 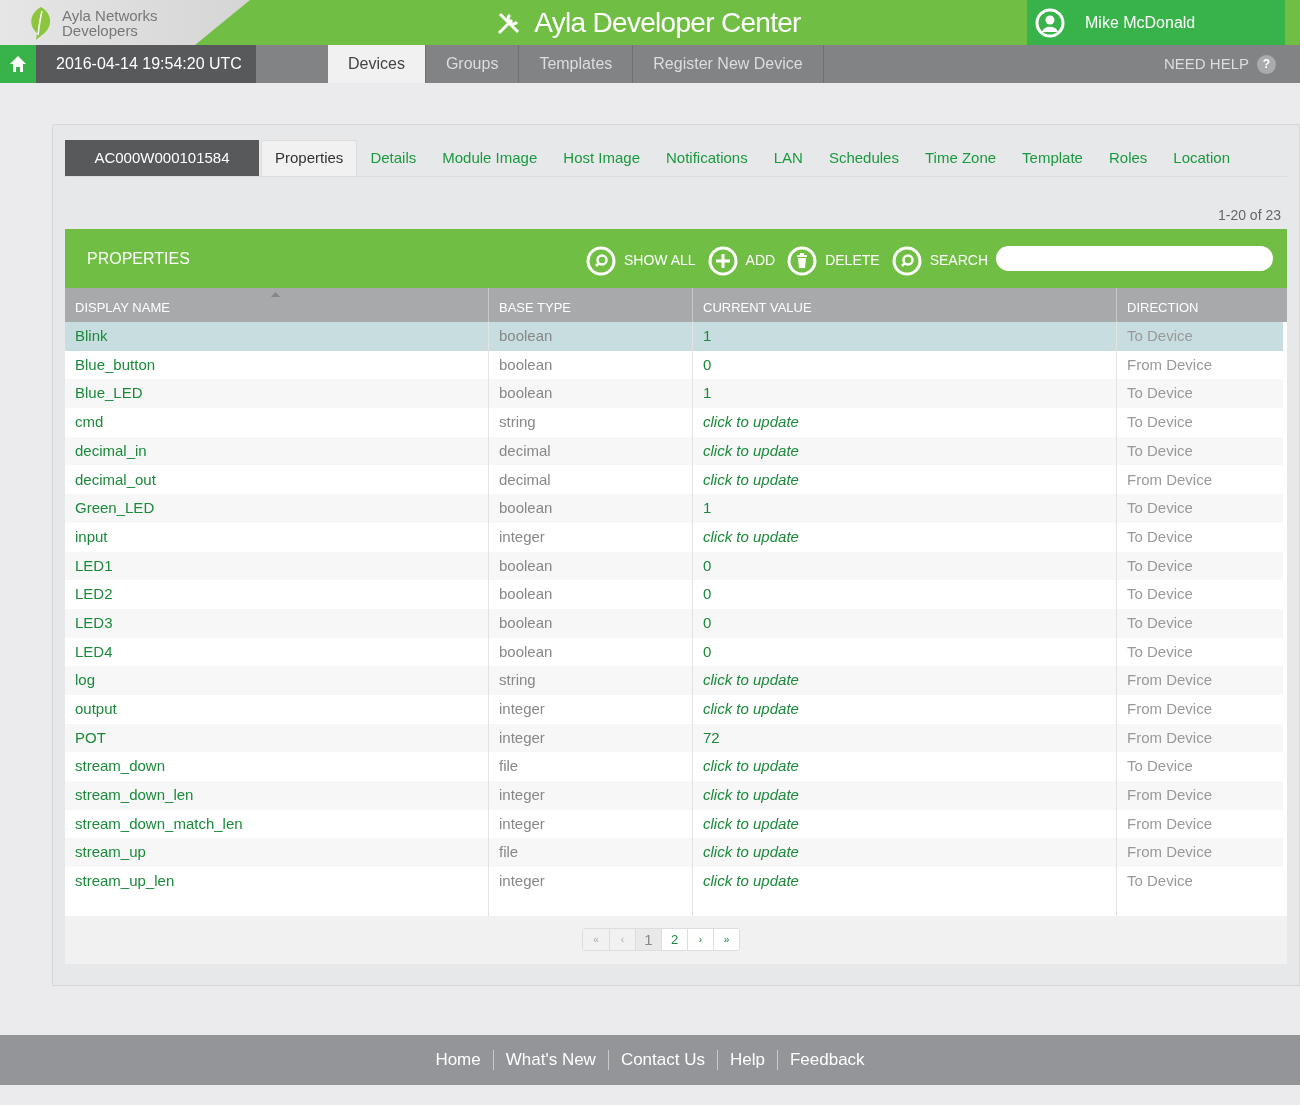 I want to click on user-menu: Mike McDonald, so click(x=1156, y=22).